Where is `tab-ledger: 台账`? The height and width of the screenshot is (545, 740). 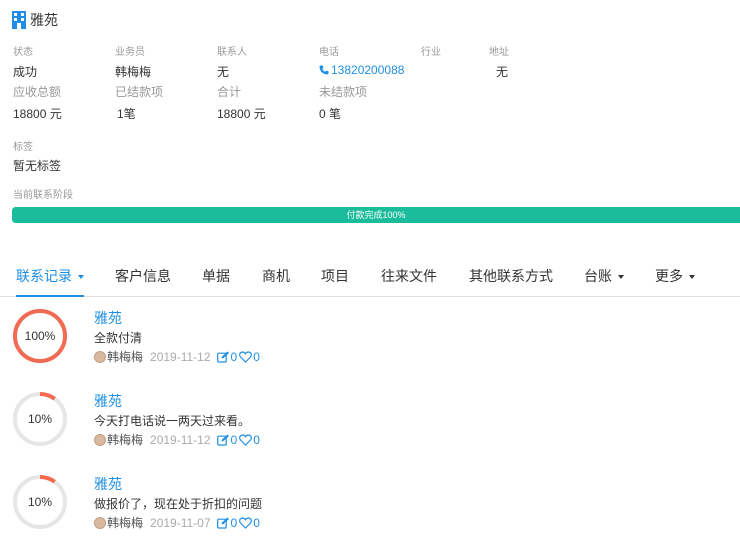
tab-ledger: 台账 is located at coordinates (604, 277).